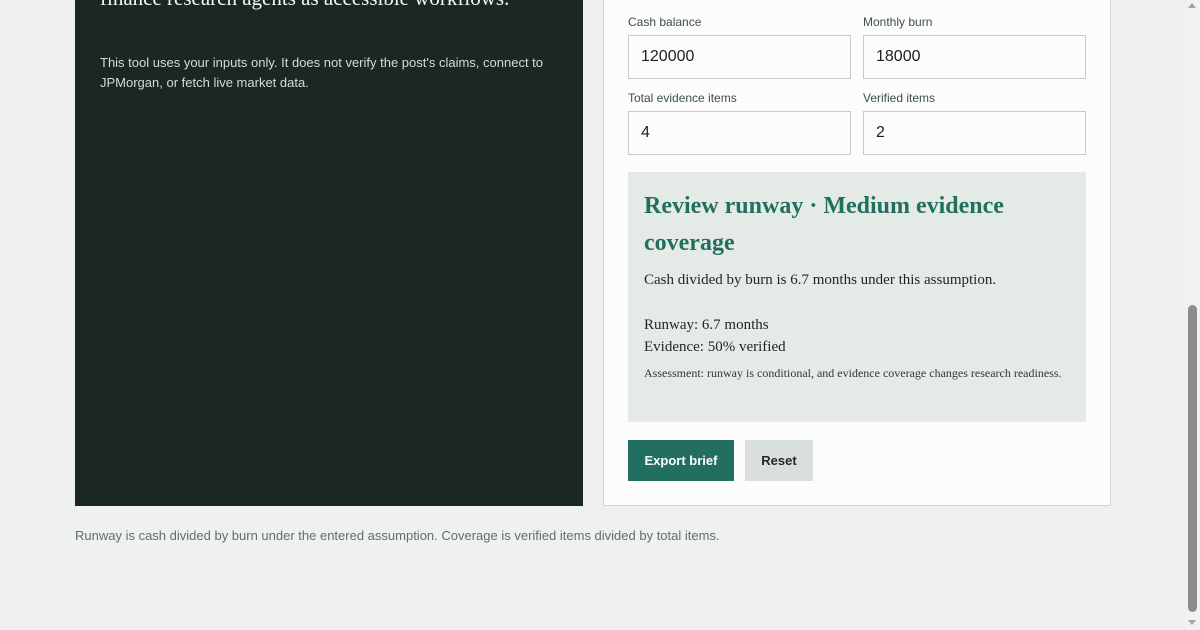  I want to click on result-title: Review runway · Medium evidence coverage, so click(824, 224).